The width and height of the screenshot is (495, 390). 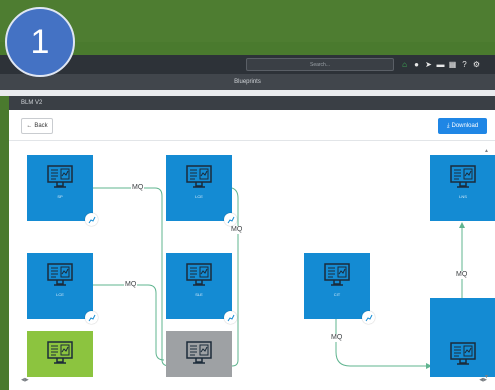 What do you see at coordinates (483, 380) in the screenshot?
I see `scroll-right-icon: ◀▶` at bounding box center [483, 380].